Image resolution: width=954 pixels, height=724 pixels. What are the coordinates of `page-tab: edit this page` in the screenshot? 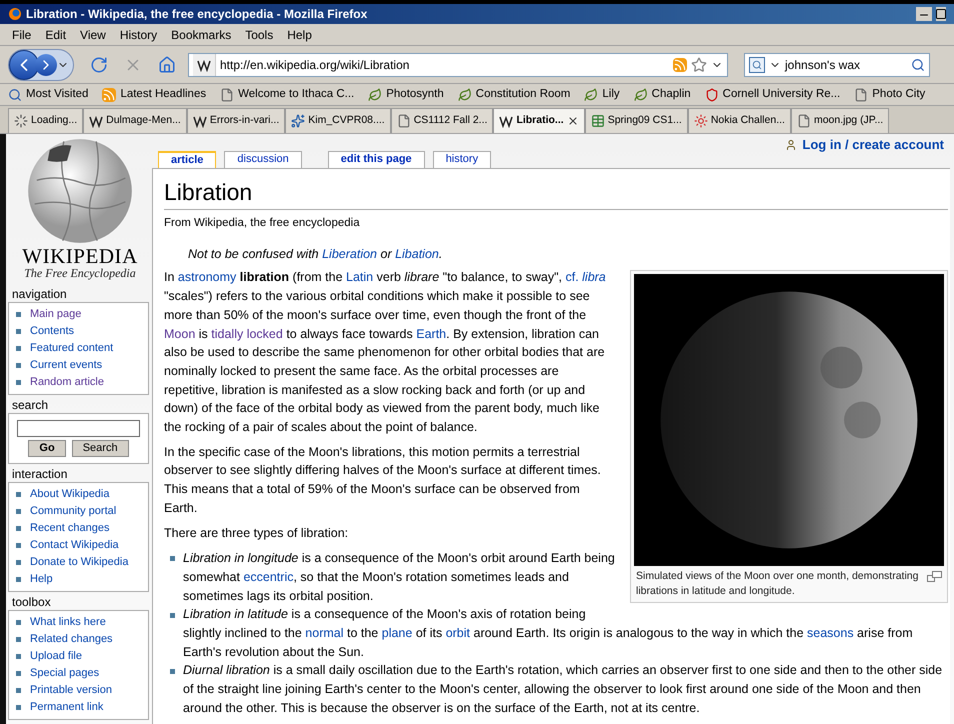 It's located at (376, 159).